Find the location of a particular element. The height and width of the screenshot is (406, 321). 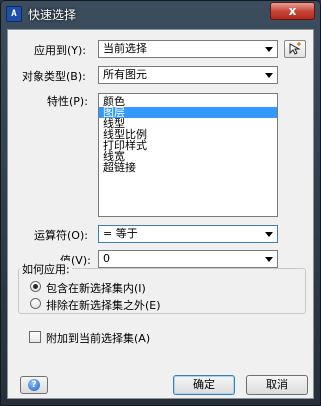

value-select: 0 is located at coordinates (188, 259).